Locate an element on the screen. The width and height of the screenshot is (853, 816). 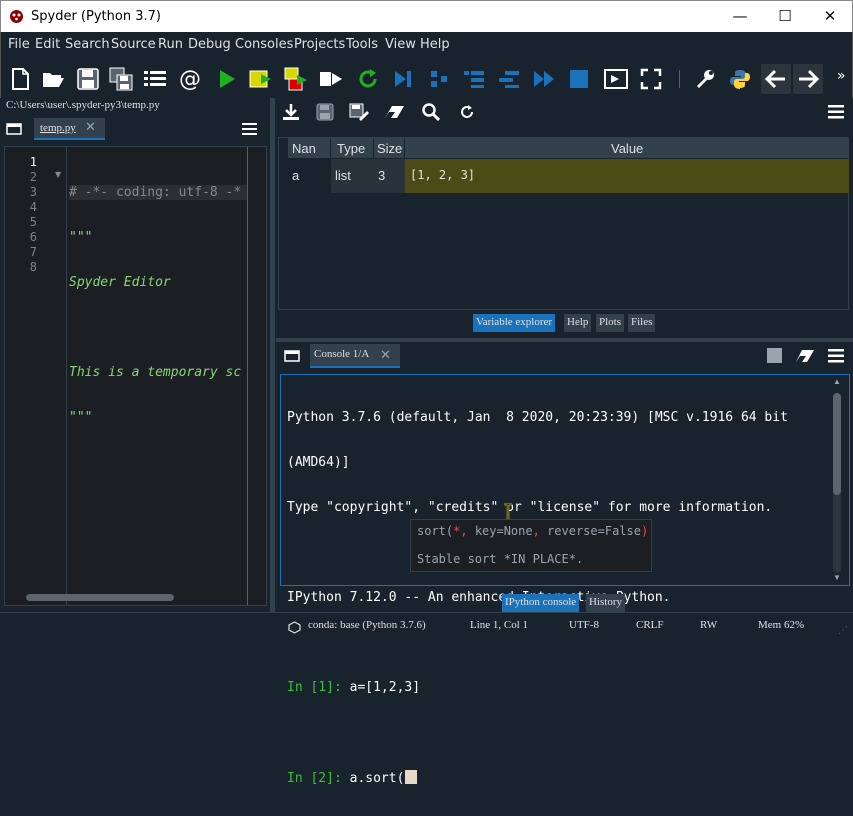
status-cursor-position: Line 1, Col 1 is located at coordinates (499, 625).